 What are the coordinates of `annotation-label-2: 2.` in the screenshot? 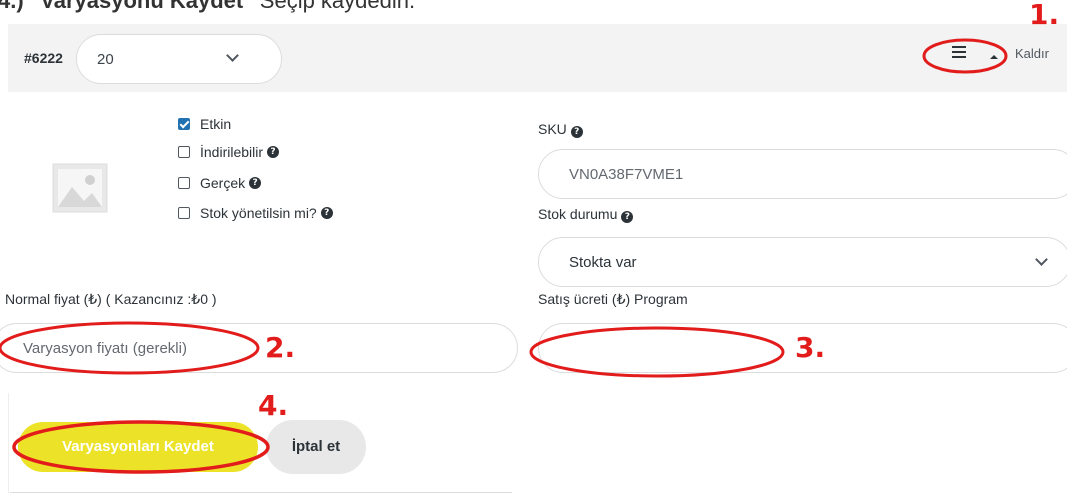 It's located at (280, 347).